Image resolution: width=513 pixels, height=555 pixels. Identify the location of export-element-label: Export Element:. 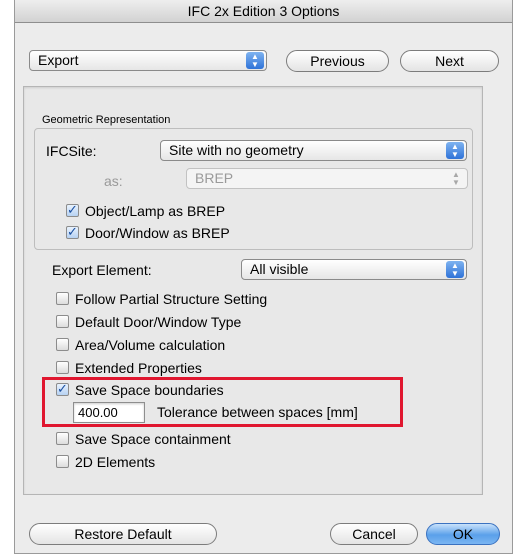
(102, 270).